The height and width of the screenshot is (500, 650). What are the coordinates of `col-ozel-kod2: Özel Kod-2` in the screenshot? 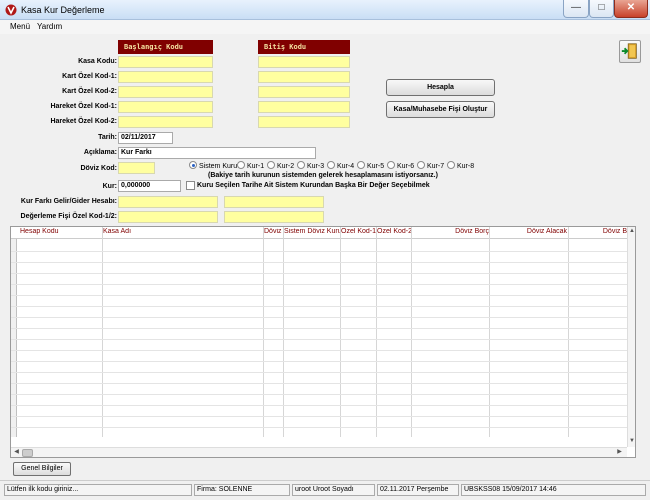 It's located at (394, 231).